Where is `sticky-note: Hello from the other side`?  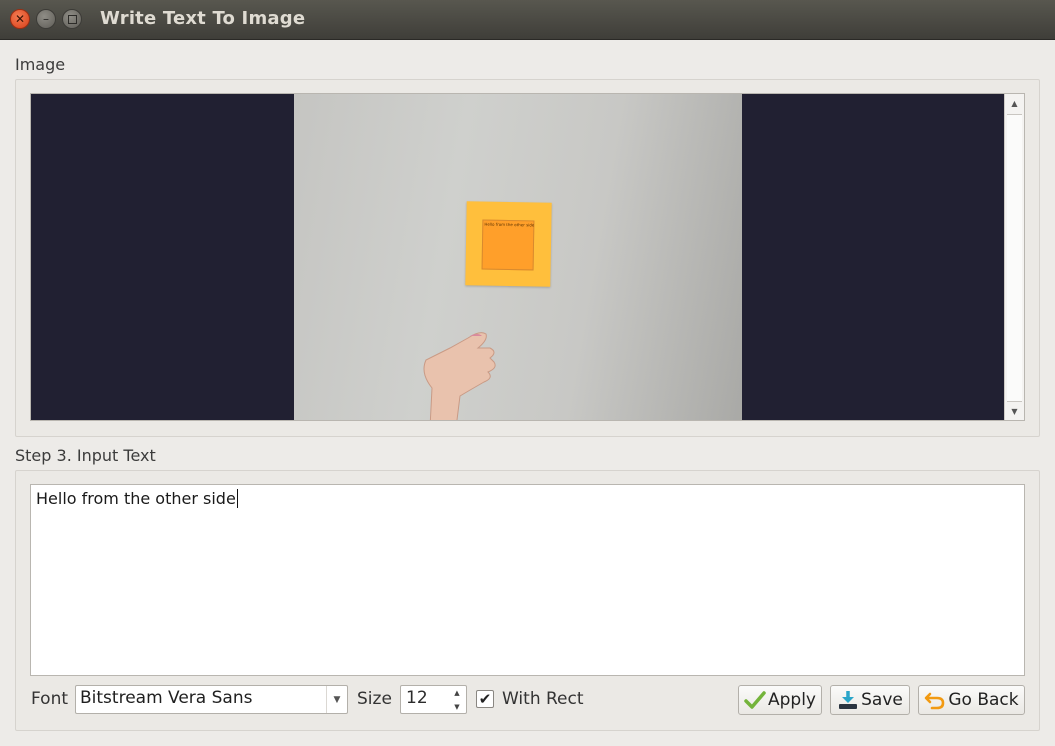
sticky-note: Hello from the other side is located at coordinates (508, 244).